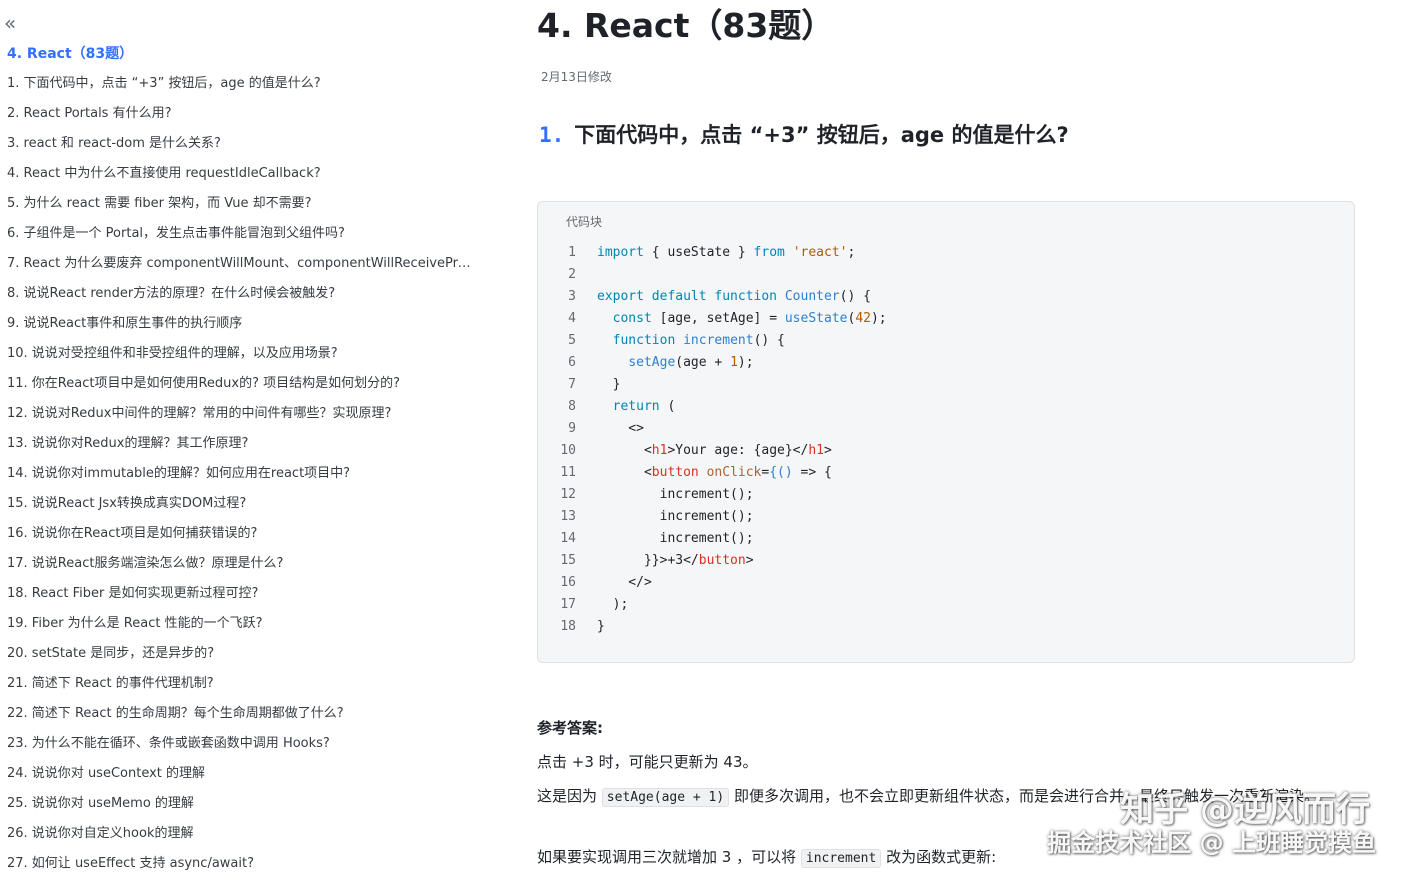  I want to click on code-token: [age, setAge] =, so click(718, 318).